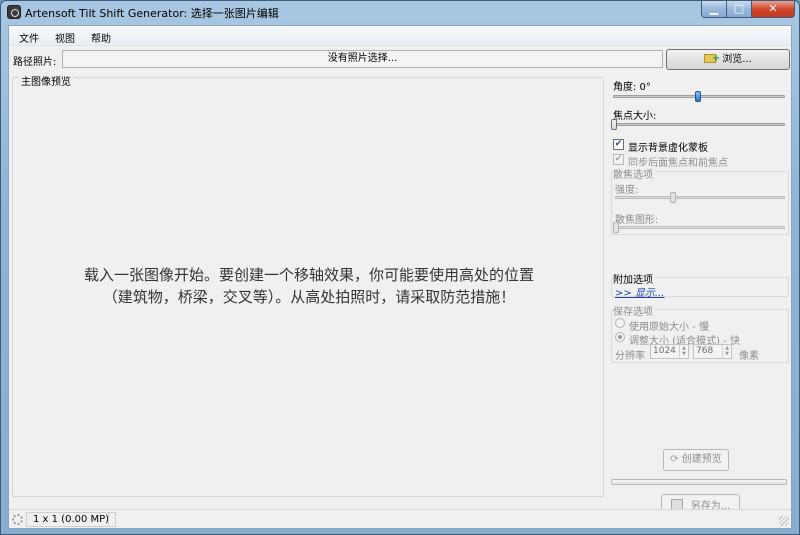  I want to click on focus-size-slider-thumb, so click(614, 124).